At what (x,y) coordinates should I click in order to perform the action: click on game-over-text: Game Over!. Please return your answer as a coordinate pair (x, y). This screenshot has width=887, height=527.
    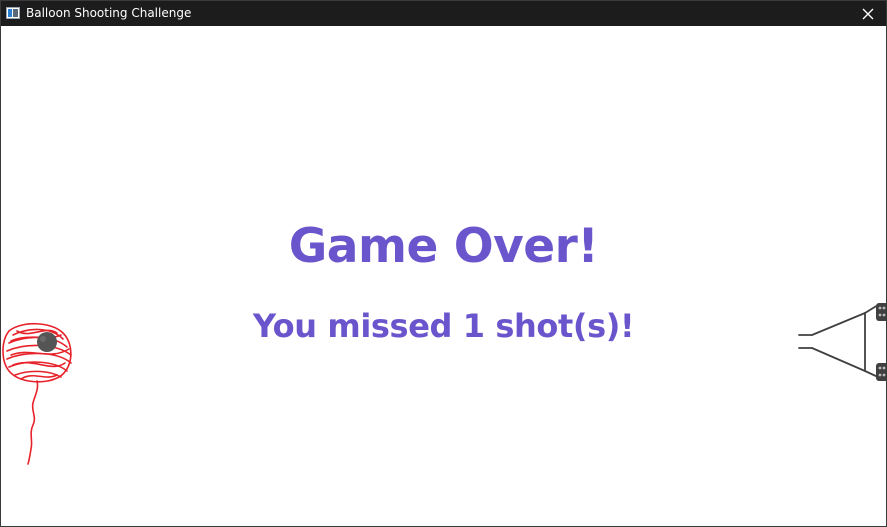
    Looking at the image, I should click on (443, 246).